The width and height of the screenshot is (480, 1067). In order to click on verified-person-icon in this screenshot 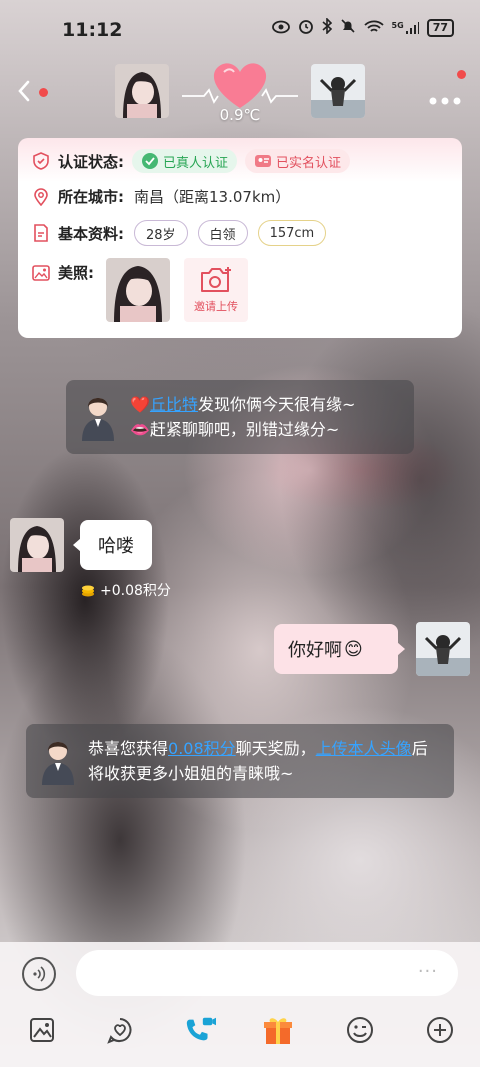, I will do `click(150, 161)`.